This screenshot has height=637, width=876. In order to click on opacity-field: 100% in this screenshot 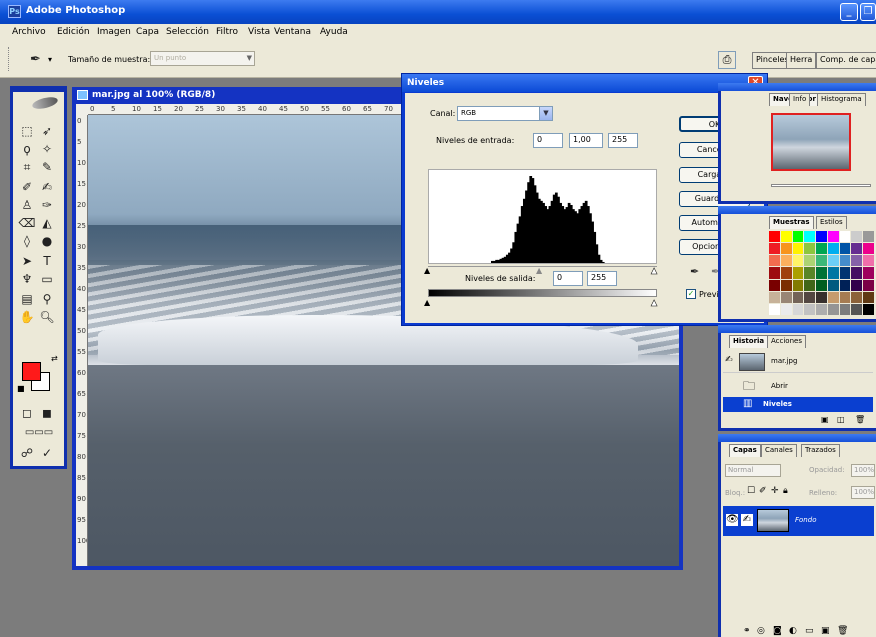, I will do `click(863, 470)`.